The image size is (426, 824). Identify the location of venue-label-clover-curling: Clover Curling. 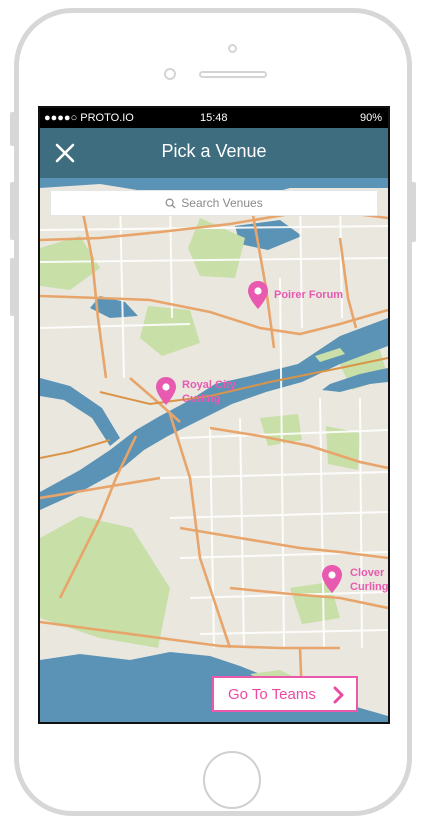
(369, 580).